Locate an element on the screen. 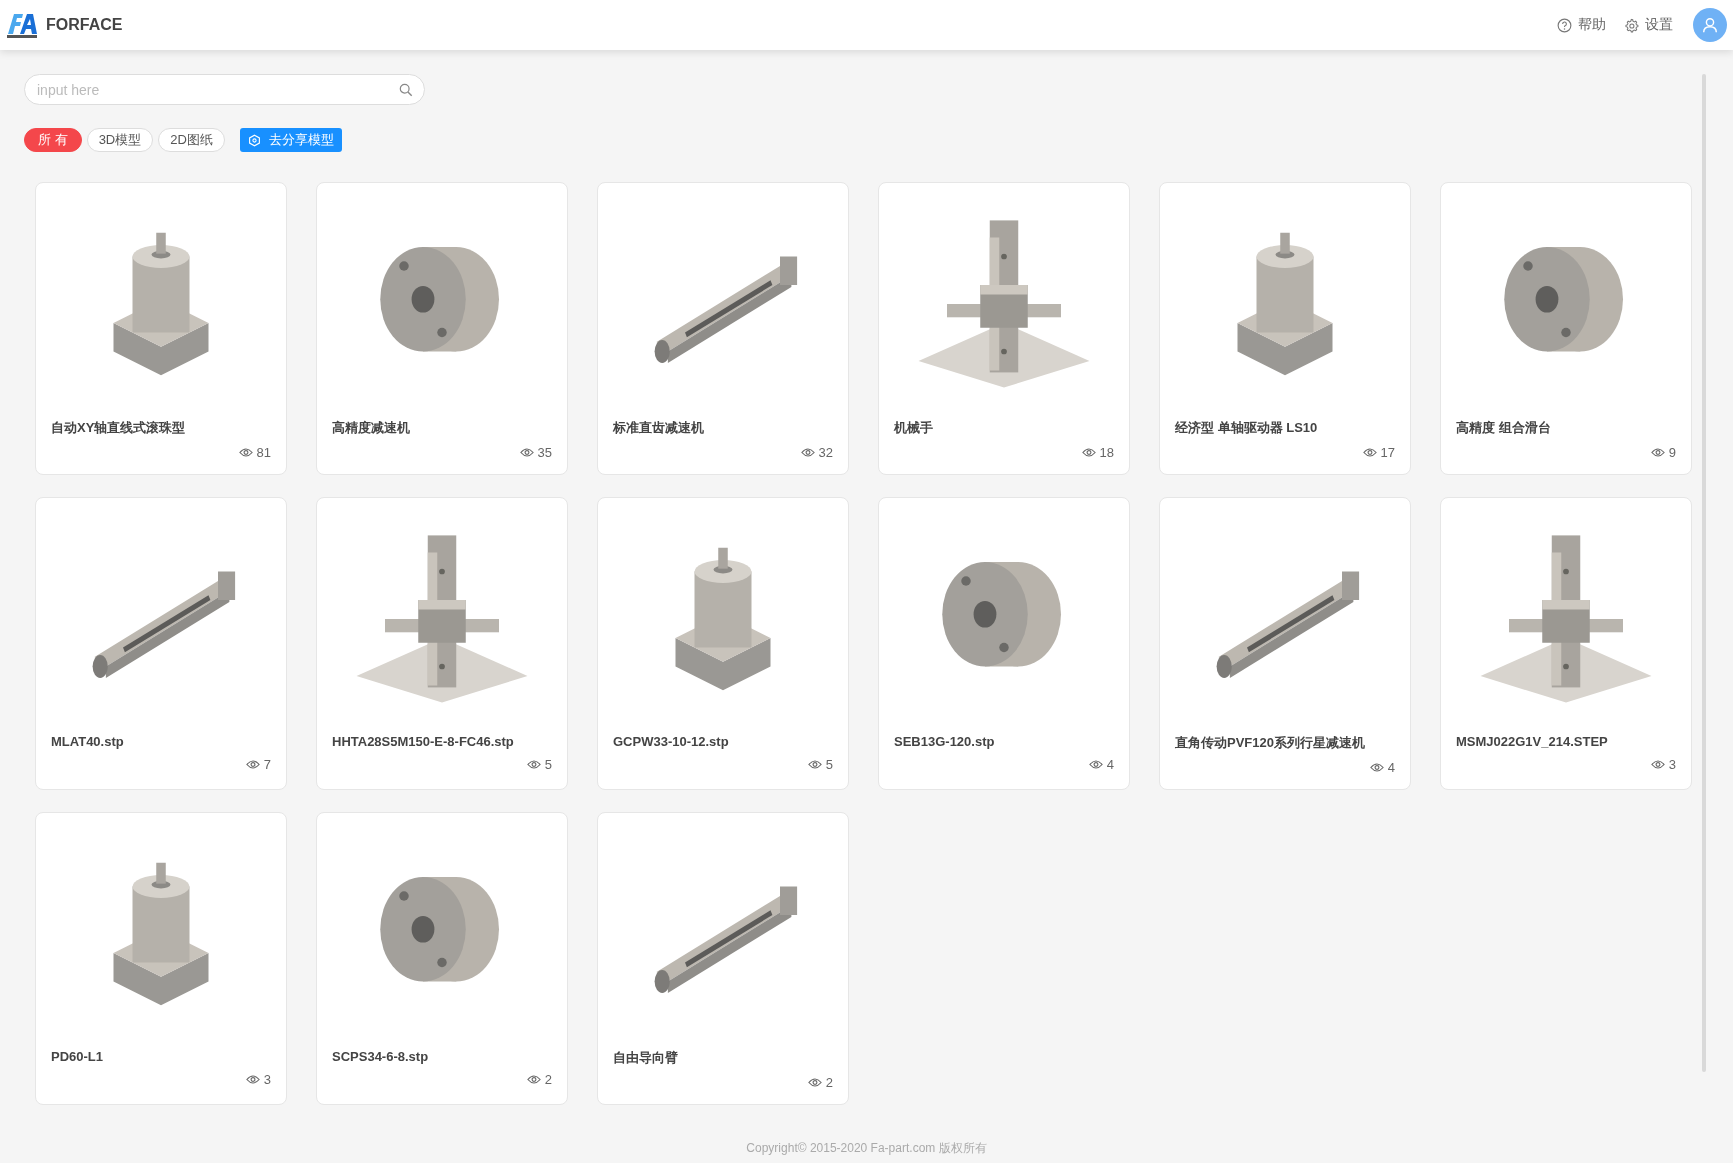 This screenshot has width=1733, height=1163. model-card: 自由导向臂 2 is located at coordinates (723, 958).